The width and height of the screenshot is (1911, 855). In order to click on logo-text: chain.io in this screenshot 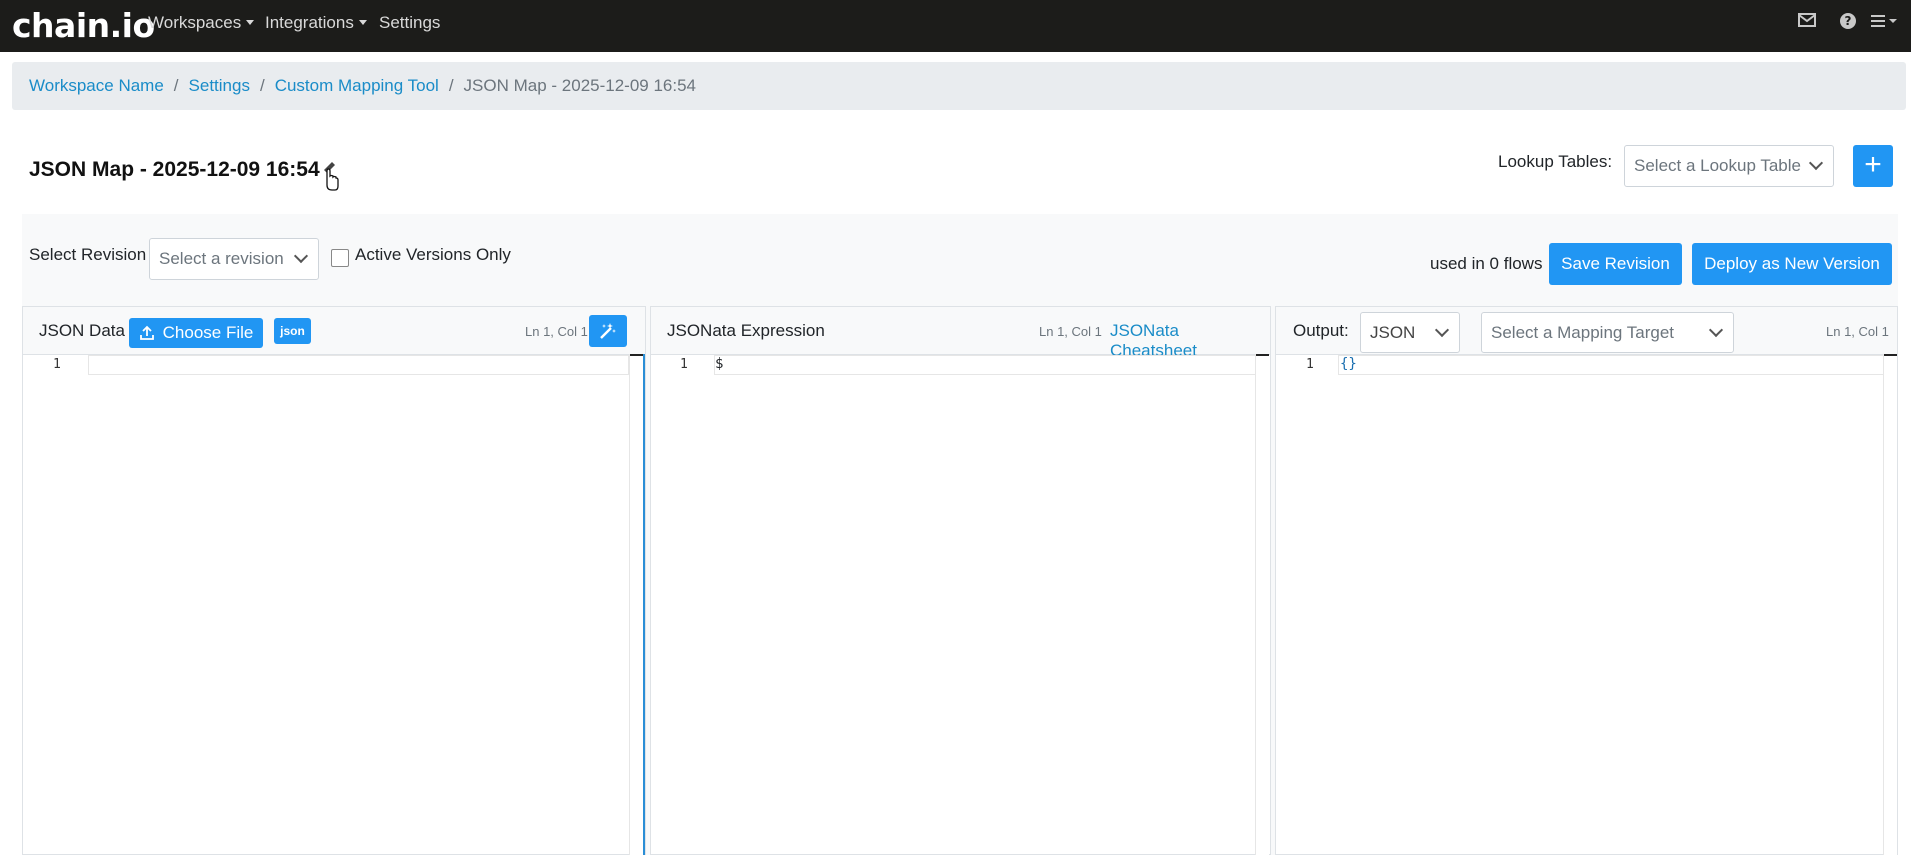, I will do `click(83, 25)`.